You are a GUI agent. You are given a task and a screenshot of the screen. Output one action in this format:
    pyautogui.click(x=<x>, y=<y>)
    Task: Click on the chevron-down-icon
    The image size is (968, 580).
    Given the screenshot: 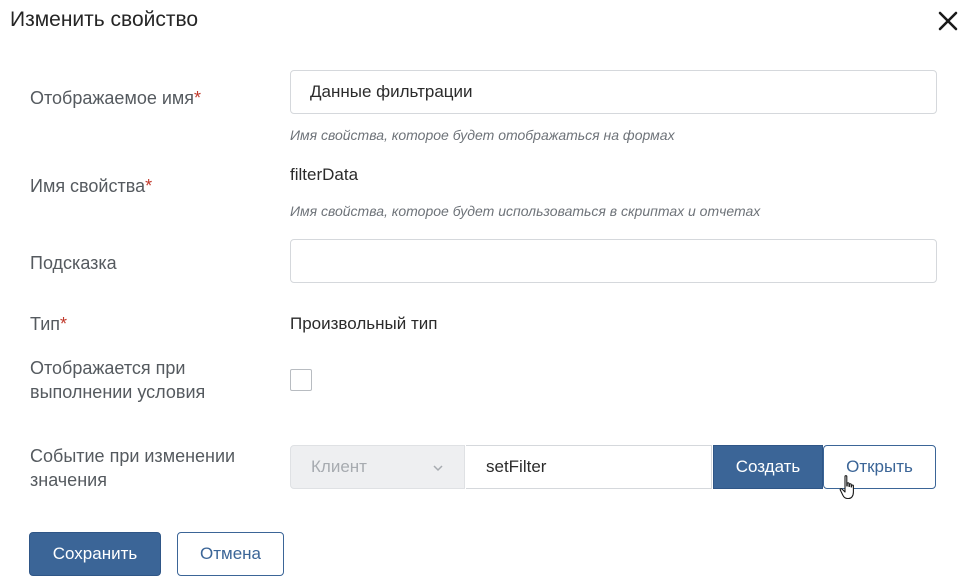 What is the action you would take?
    pyautogui.click(x=438, y=468)
    